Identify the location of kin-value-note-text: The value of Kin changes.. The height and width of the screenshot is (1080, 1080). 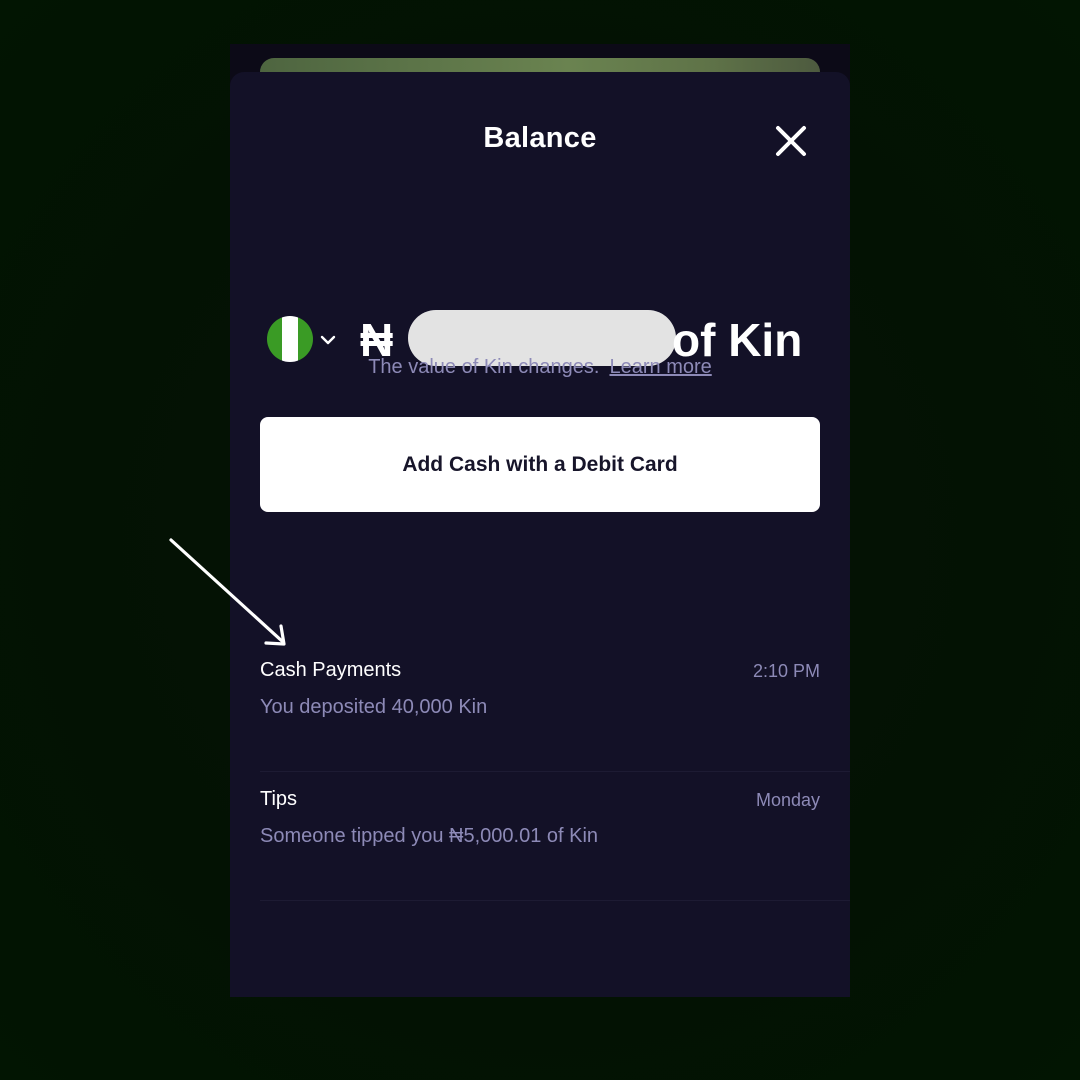
(484, 367).